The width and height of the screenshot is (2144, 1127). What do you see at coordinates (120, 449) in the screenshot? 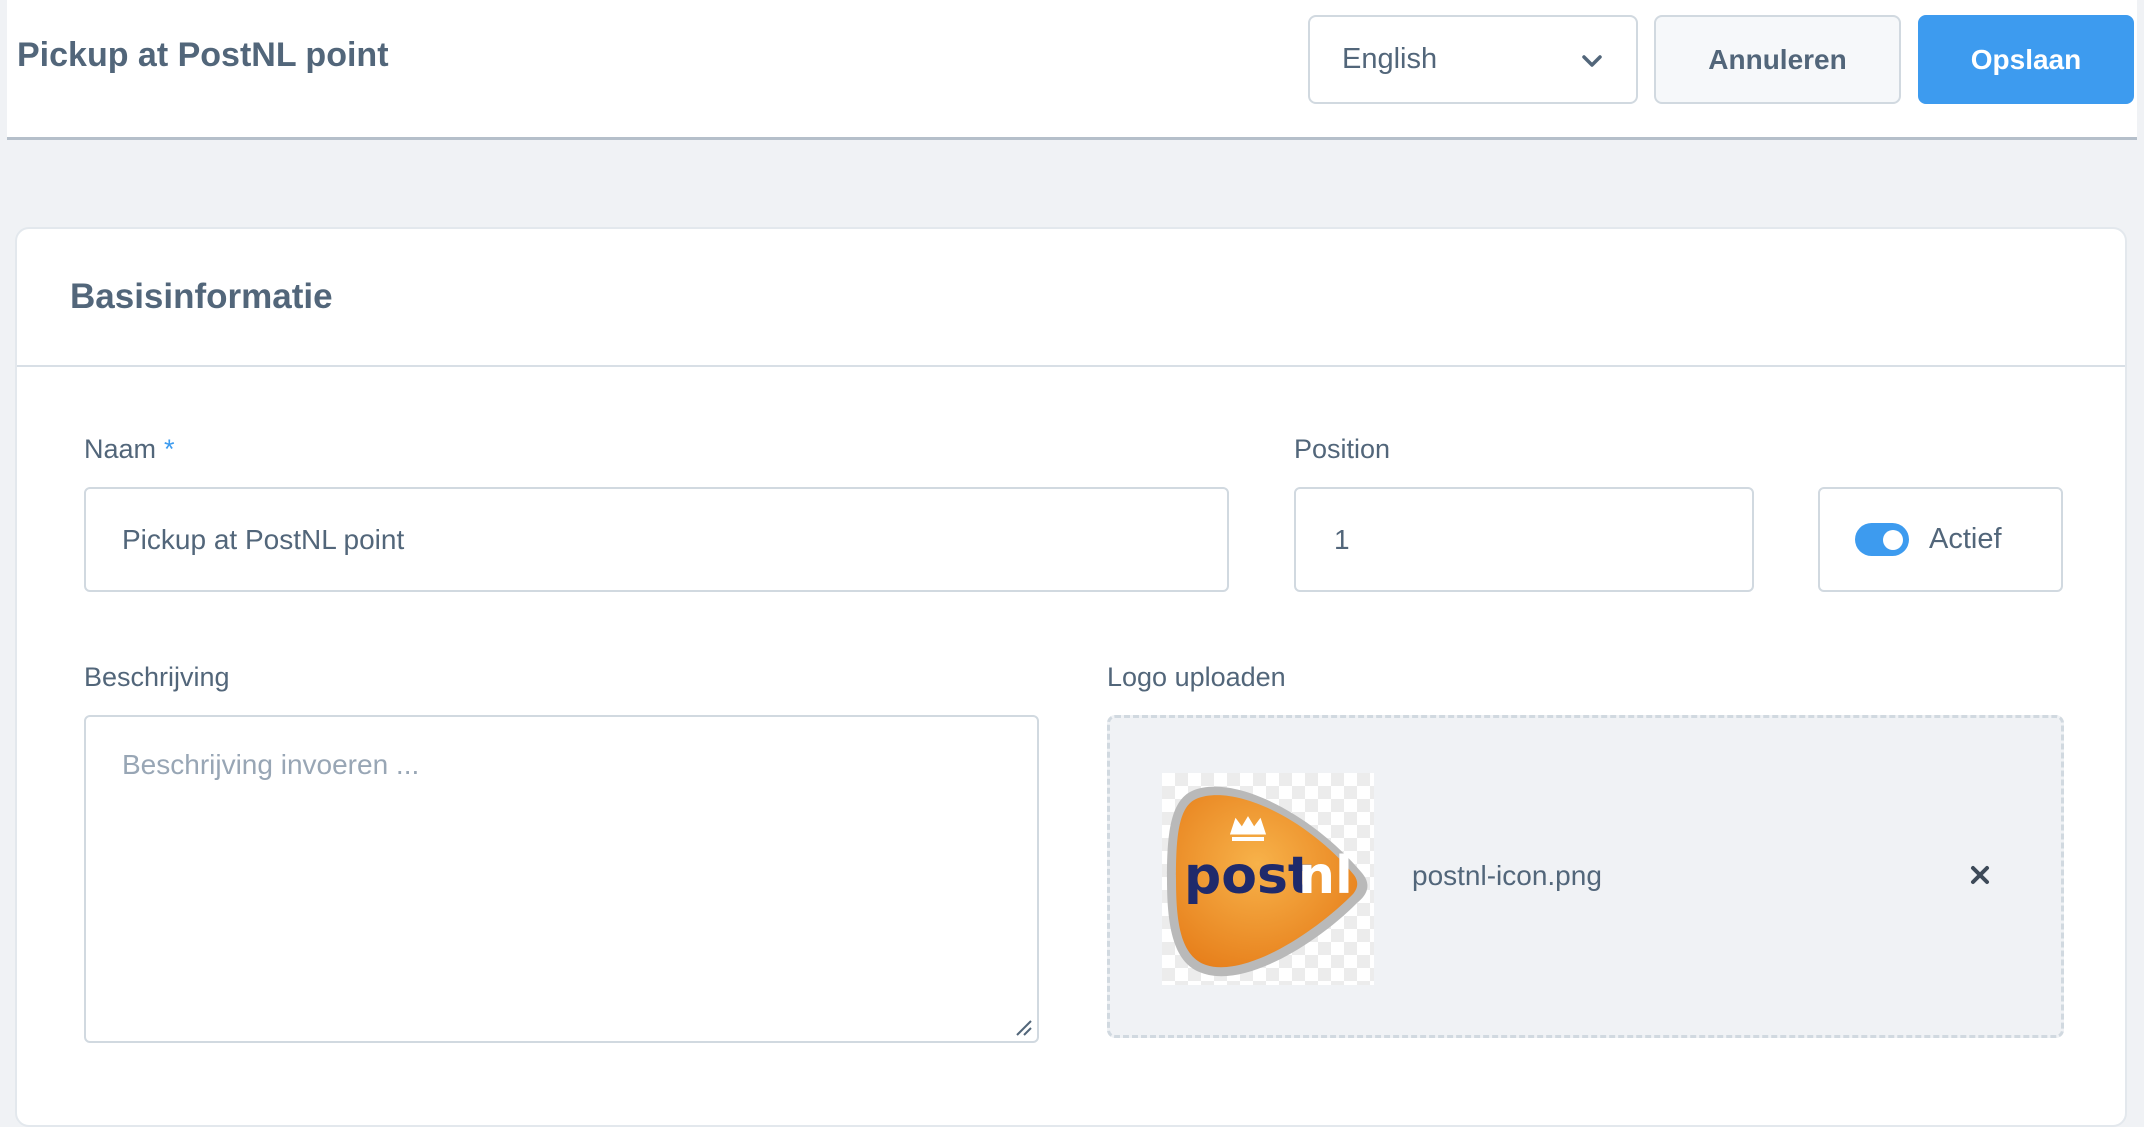
I see `name-label-text: Naam` at bounding box center [120, 449].